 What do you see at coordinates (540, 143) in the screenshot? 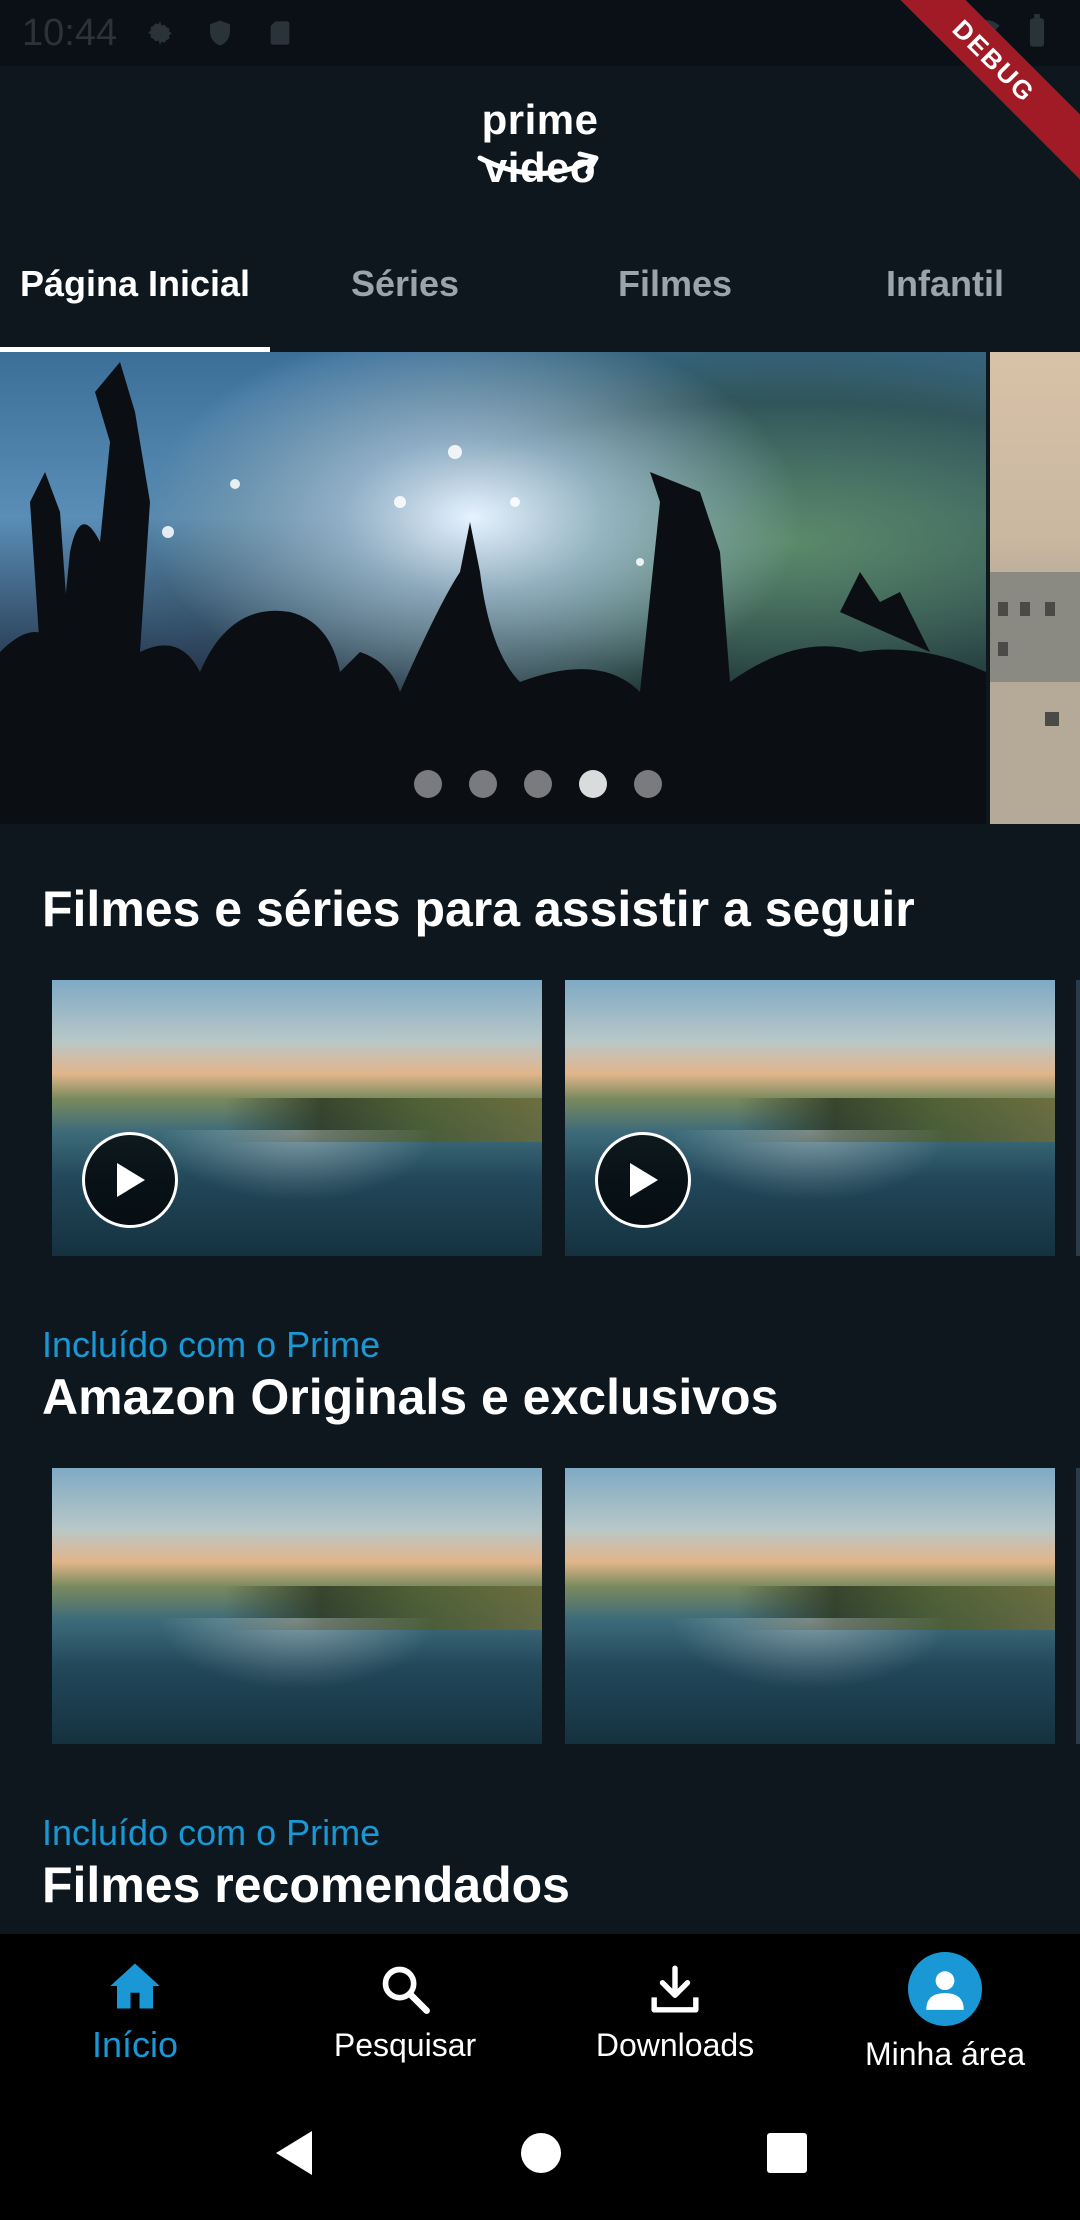
I see `prime-video-logo: prime video` at bounding box center [540, 143].